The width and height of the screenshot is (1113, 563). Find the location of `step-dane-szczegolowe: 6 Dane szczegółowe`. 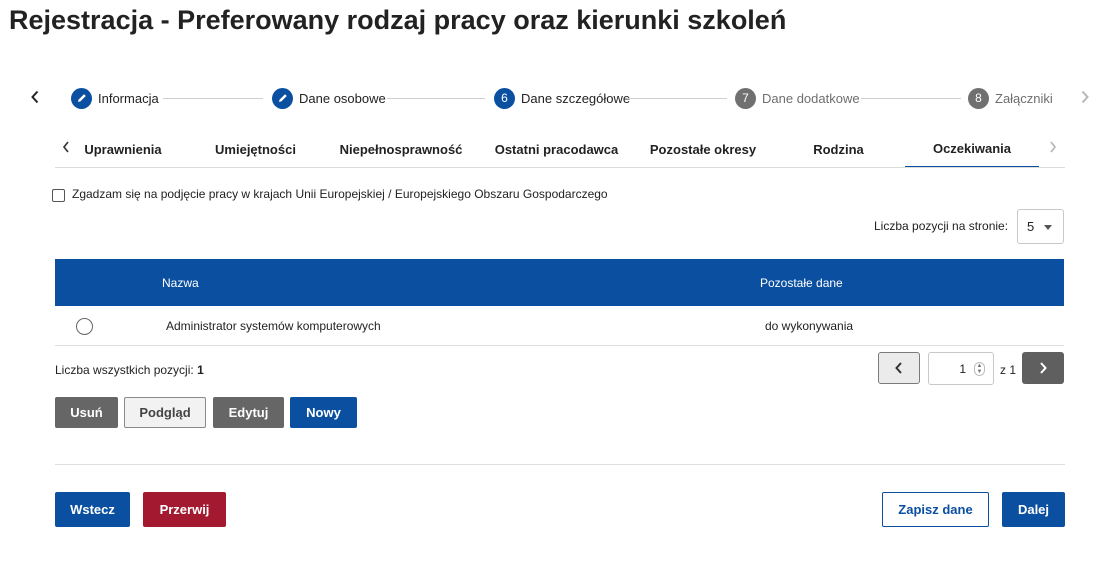

step-dane-szczegolowe: 6 Dane szczegółowe is located at coordinates (562, 98).